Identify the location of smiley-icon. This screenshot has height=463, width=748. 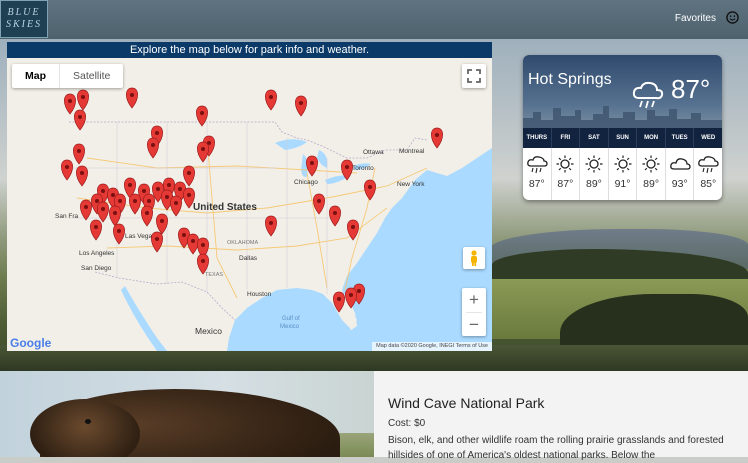
(732, 17).